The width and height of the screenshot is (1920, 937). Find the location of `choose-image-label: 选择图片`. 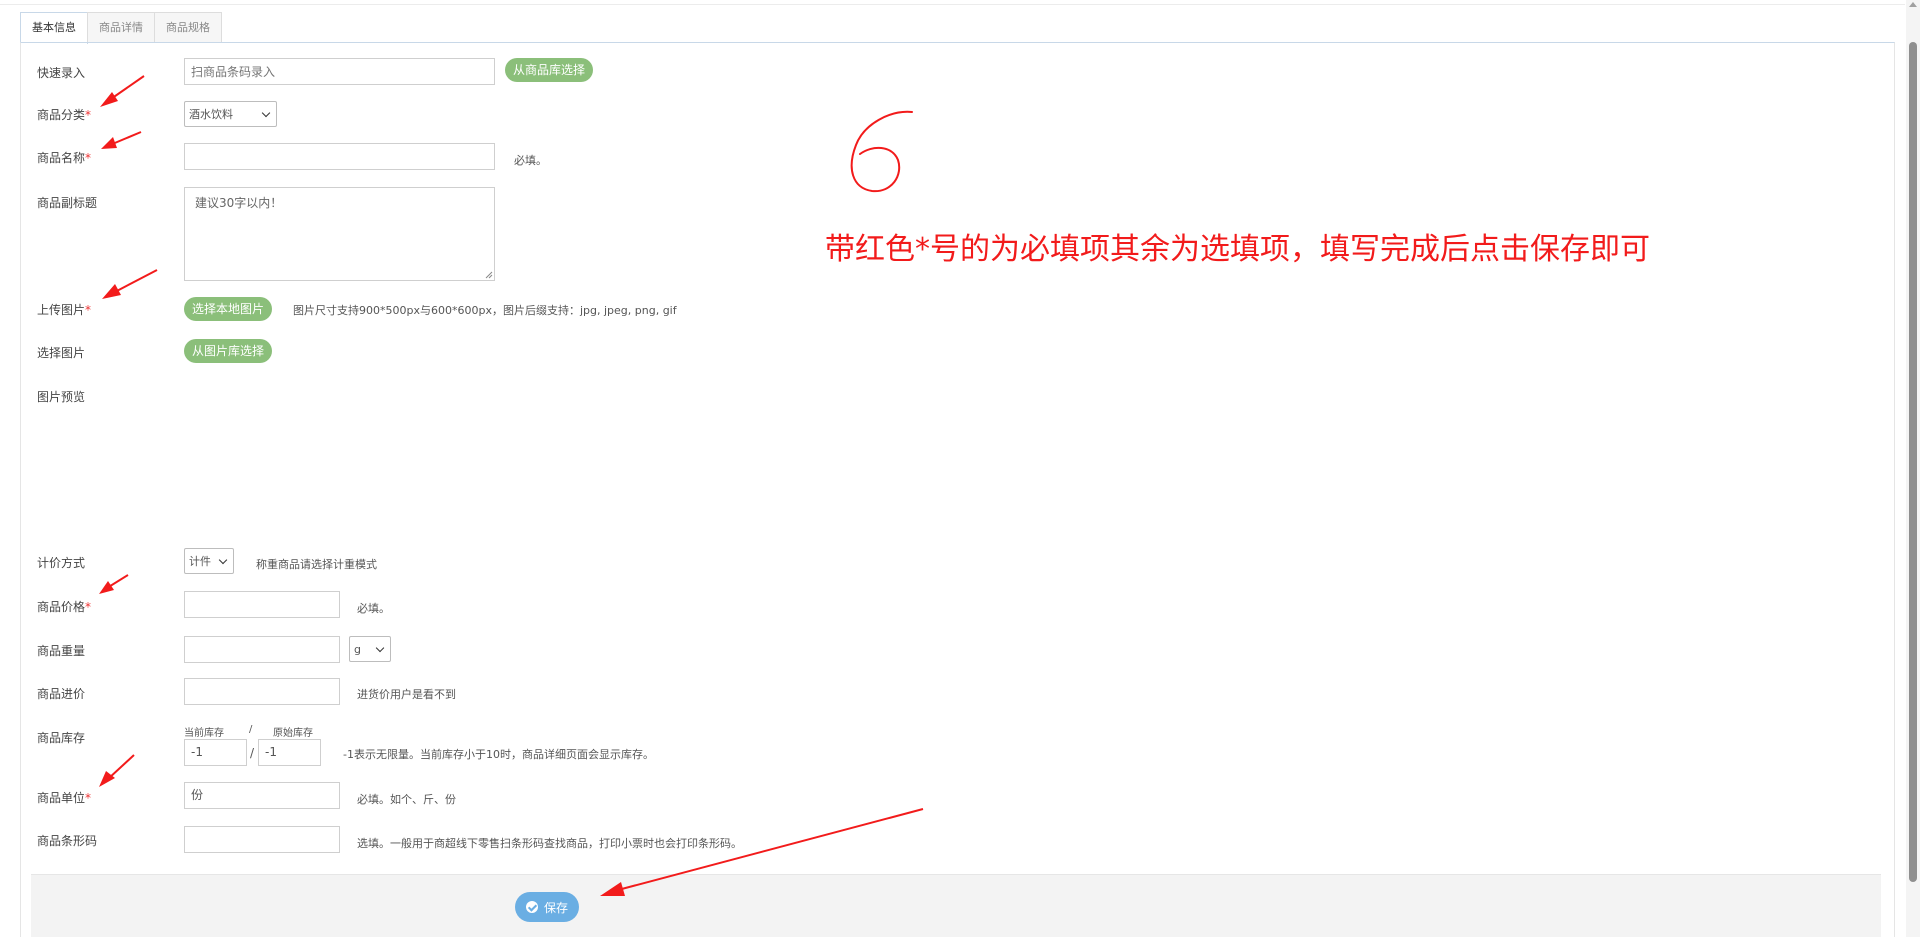

choose-image-label: 选择图片 is located at coordinates (61, 353).